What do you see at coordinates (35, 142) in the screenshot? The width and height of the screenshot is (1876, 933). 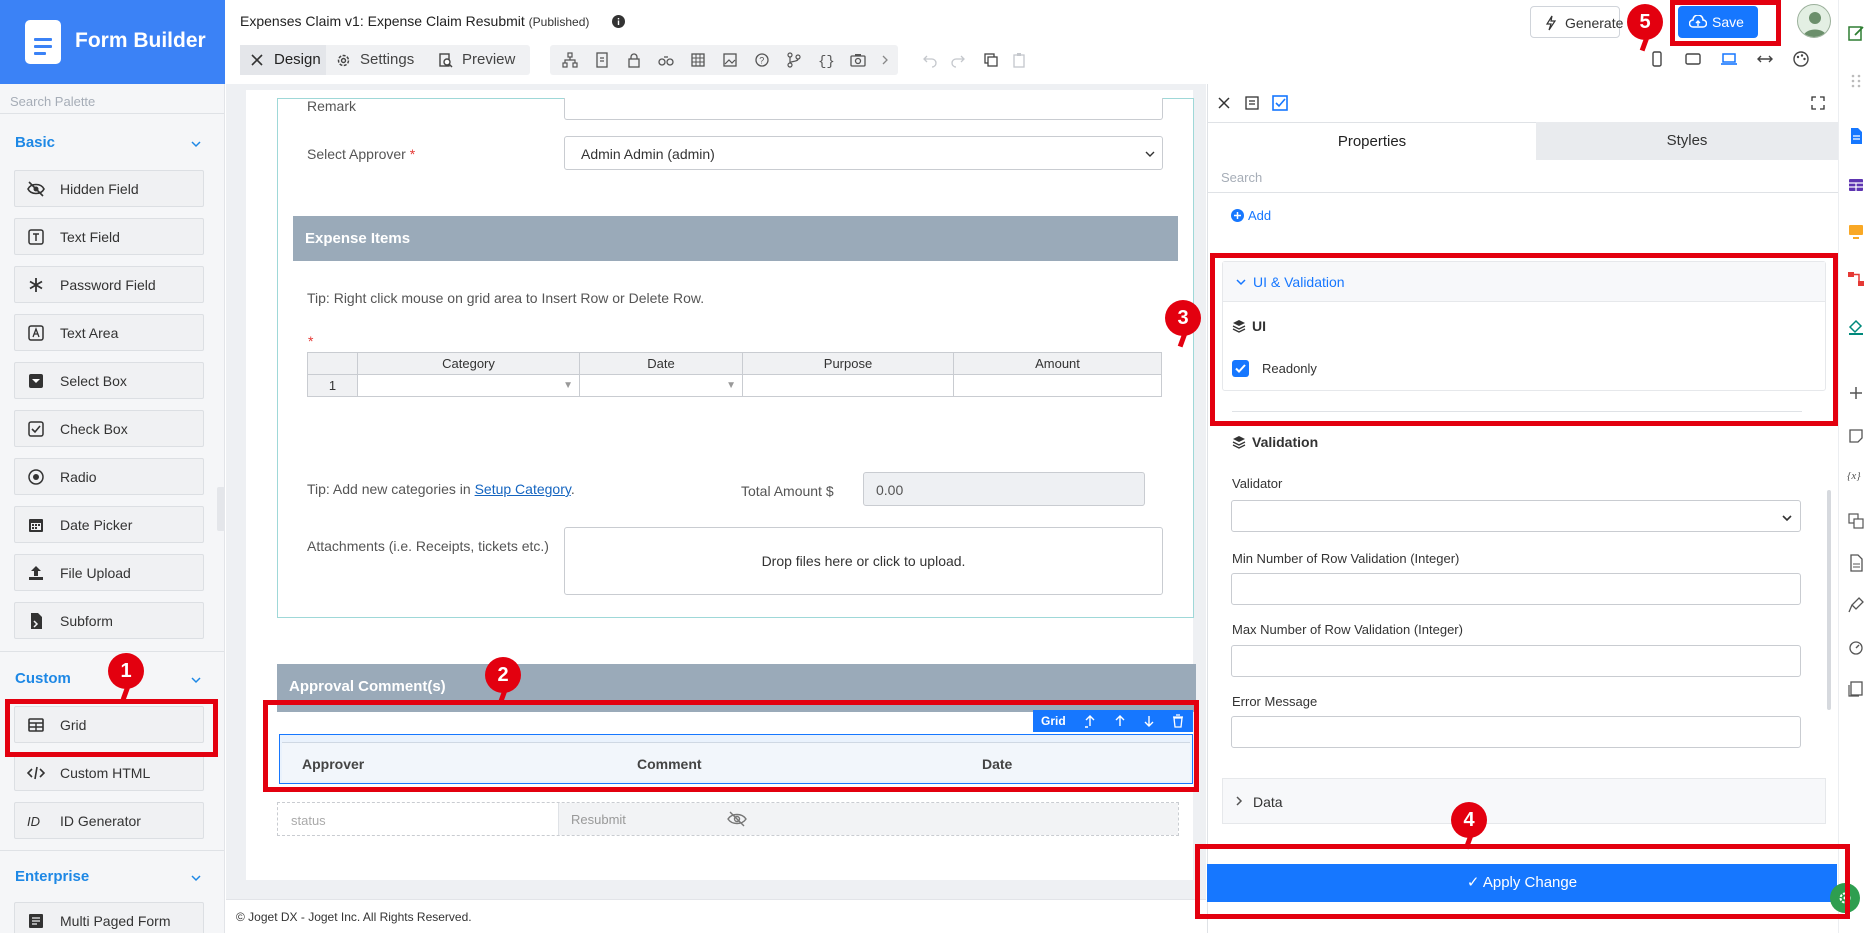 I see `palette-section-basic: Basic` at bounding box center [35, 142].